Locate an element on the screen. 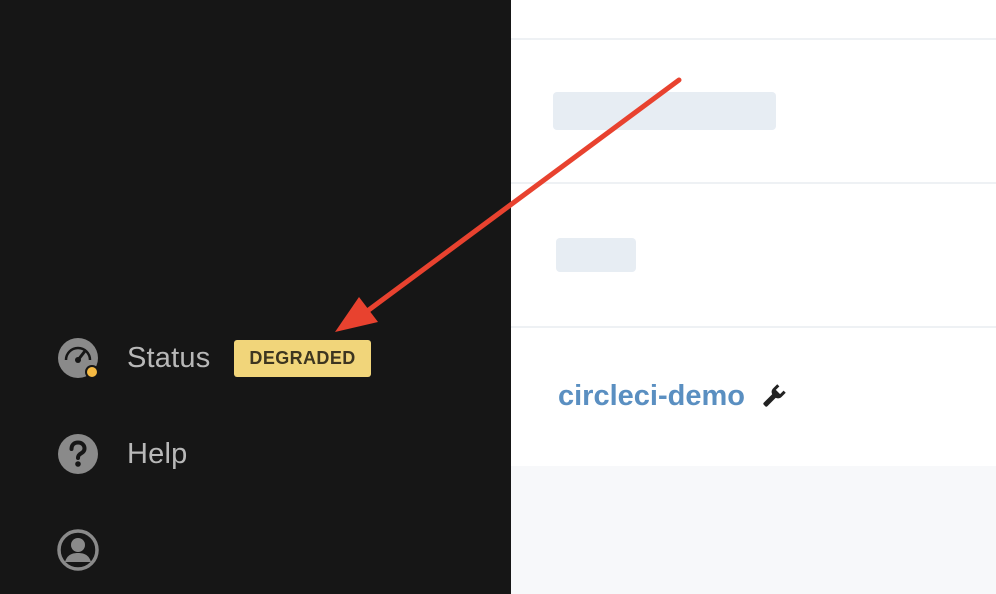  sidebar-item-label: Status is located at coordinates (169, 357).